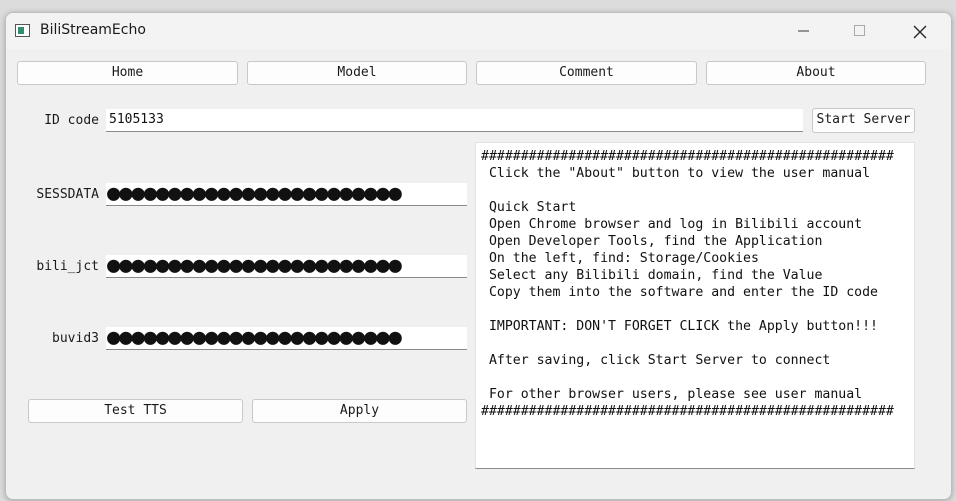 This screenshot has width=956, height=501. What do you see at coordinates (286, 266) in the screenshot?
I see `bili-jct-input: ●●●●●●●●●●●●●●●●●●●●●●●●` at bounding box center [286, 266].